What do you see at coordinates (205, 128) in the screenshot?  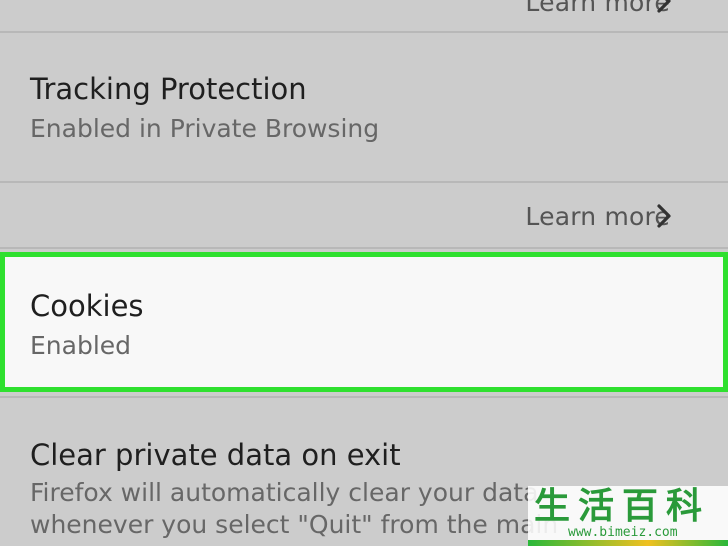 I see `setting-summary: Enabled in Private Browsing` at bounding box center [205, 128].